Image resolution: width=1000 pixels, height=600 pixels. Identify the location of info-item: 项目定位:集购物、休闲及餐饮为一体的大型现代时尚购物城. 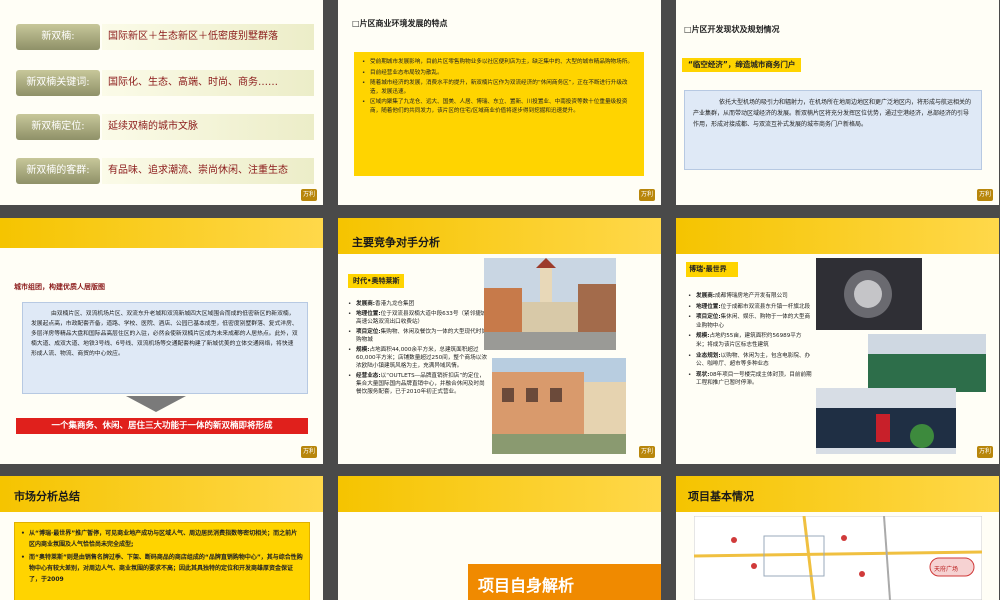
(418, 336).